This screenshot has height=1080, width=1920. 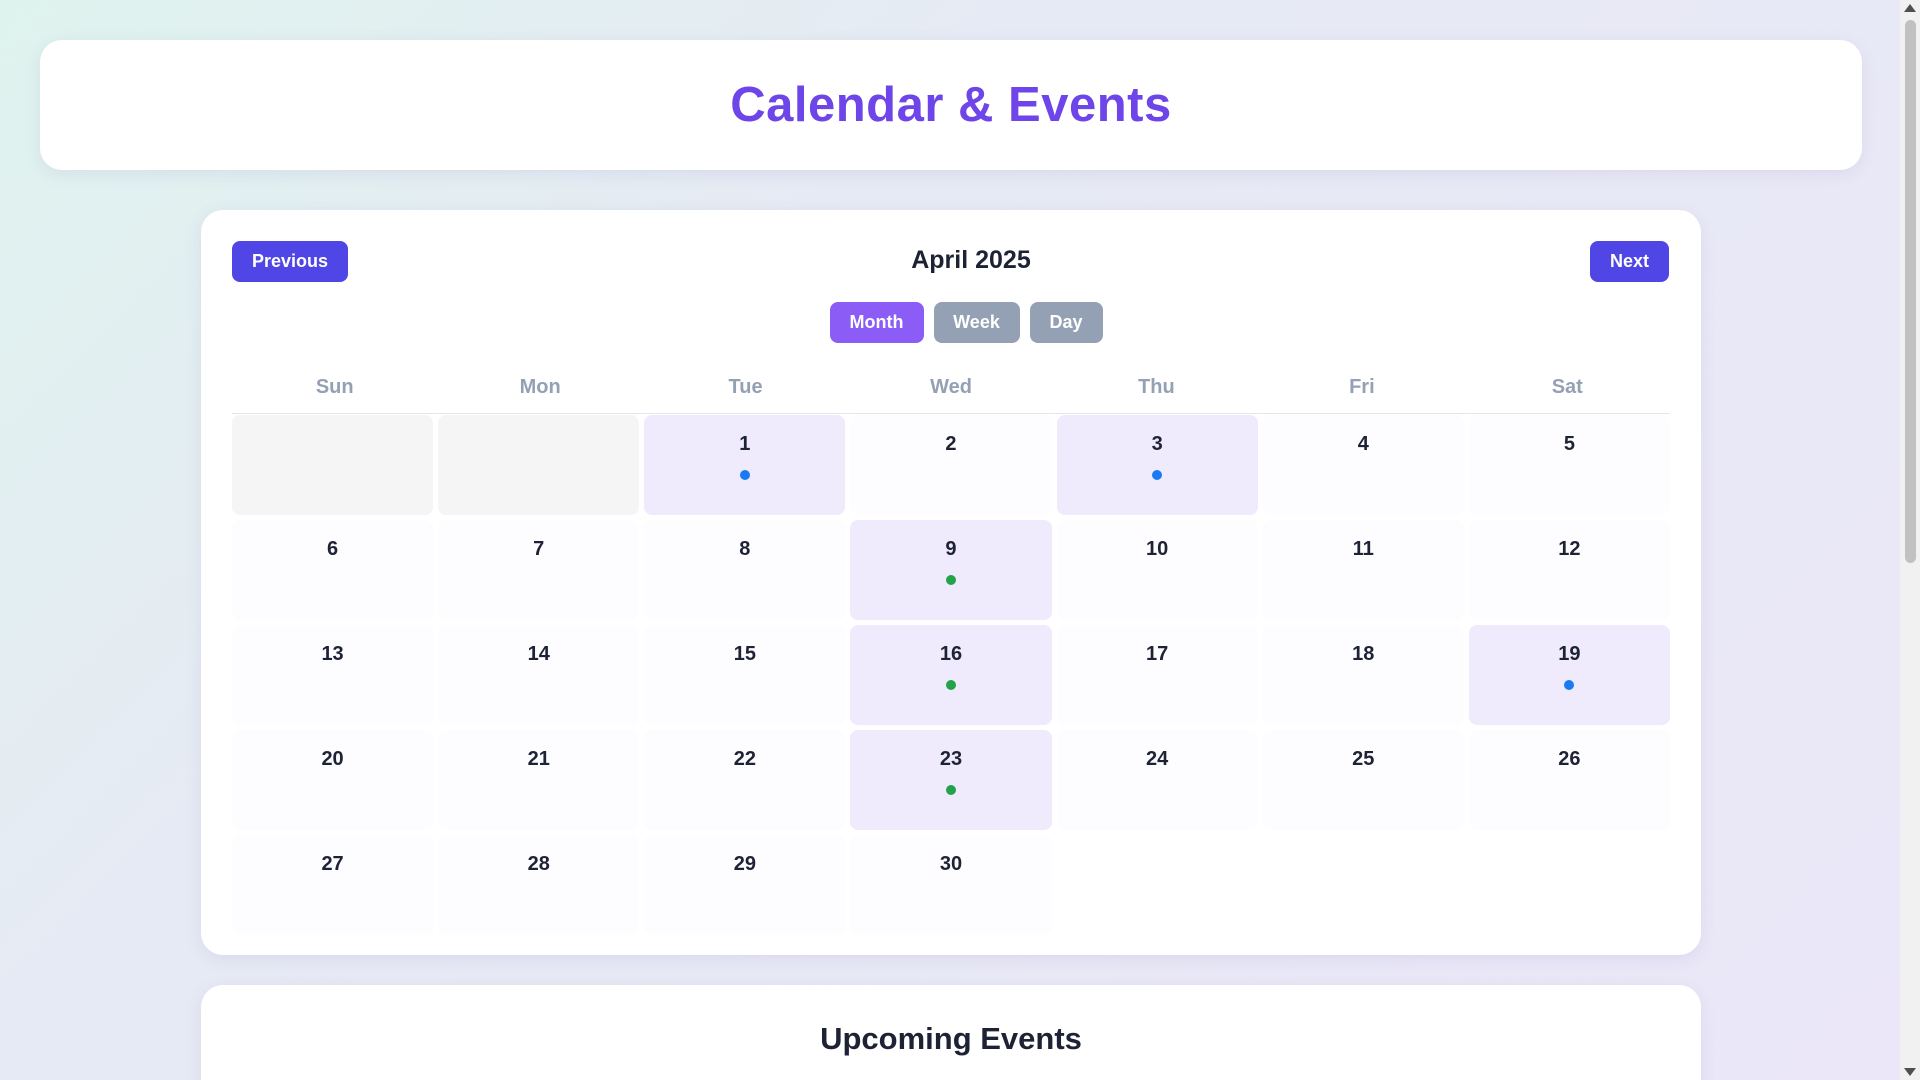 I want to click on day-number: 22, so click(x=744, y=759).